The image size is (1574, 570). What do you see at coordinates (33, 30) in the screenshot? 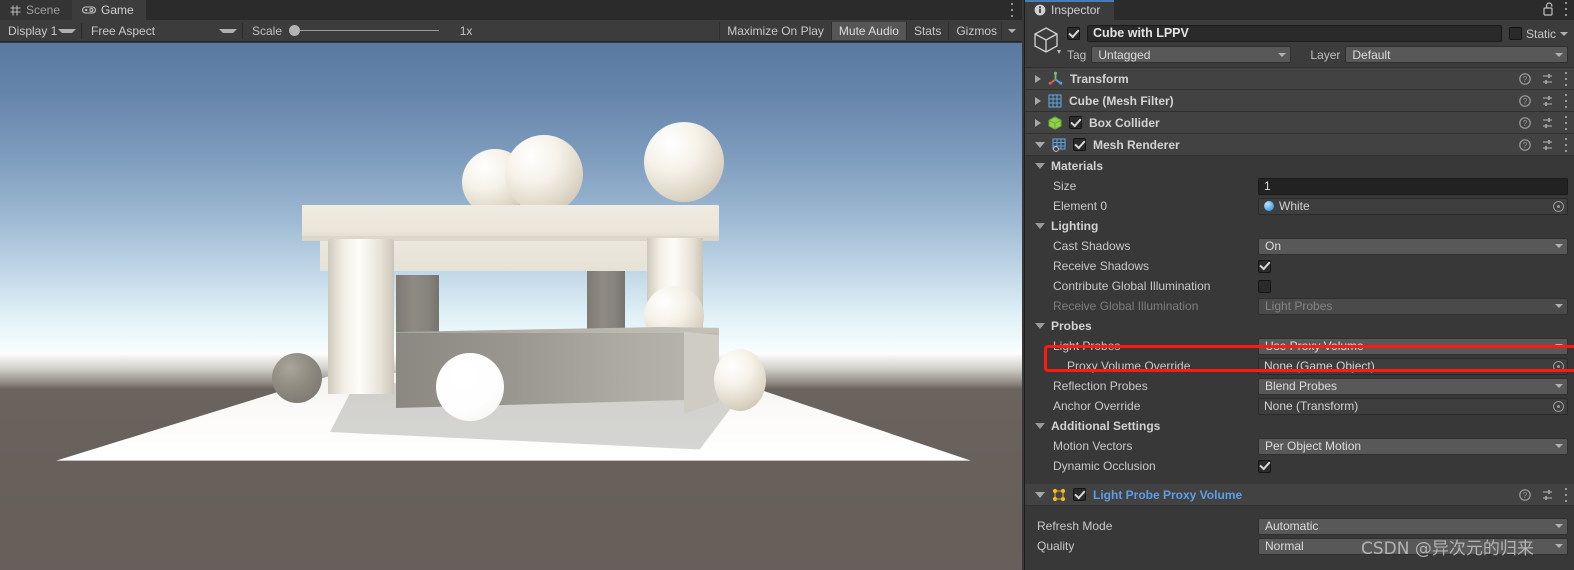
I see `display-dropdown-value: Display 1` at bounding box center [33, 30].